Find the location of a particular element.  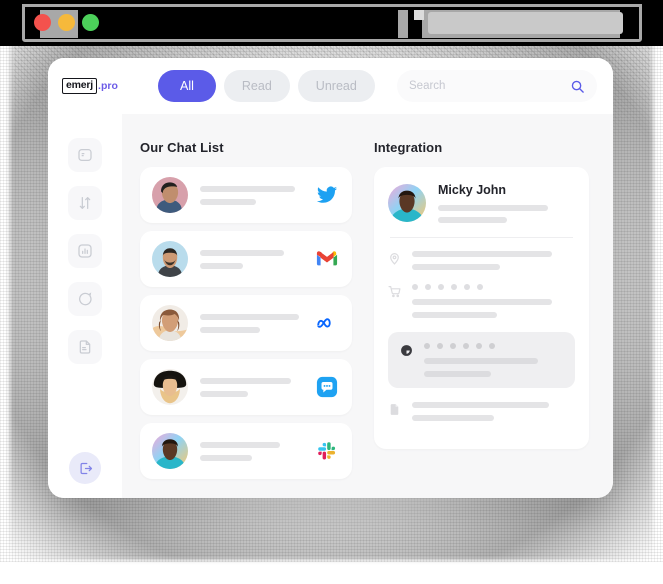

slack-icon is located at coordinates (327, 451).